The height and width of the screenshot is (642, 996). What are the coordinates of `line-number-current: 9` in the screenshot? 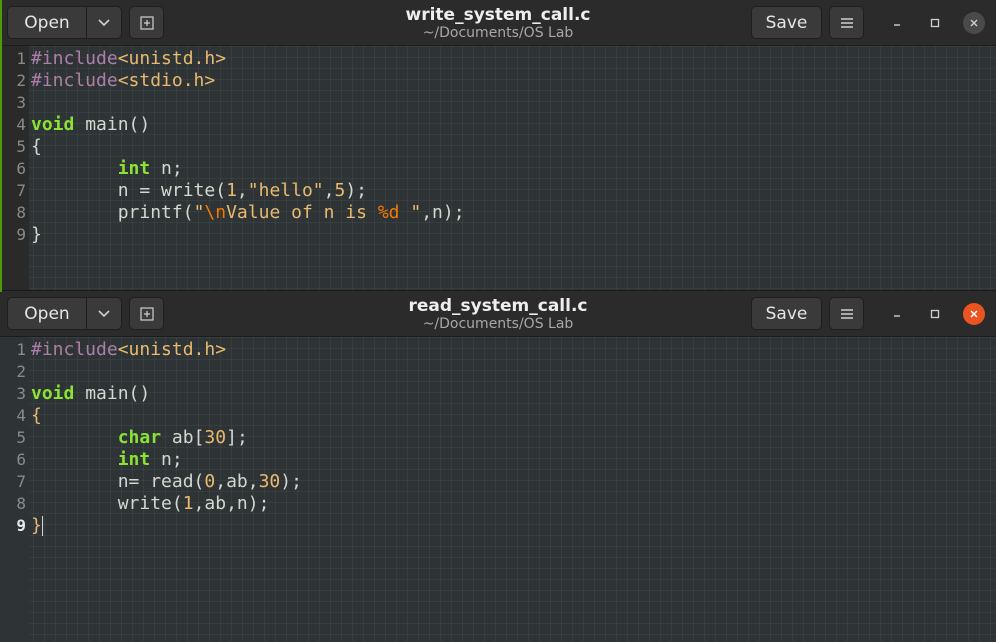 It's located at (21, 525).